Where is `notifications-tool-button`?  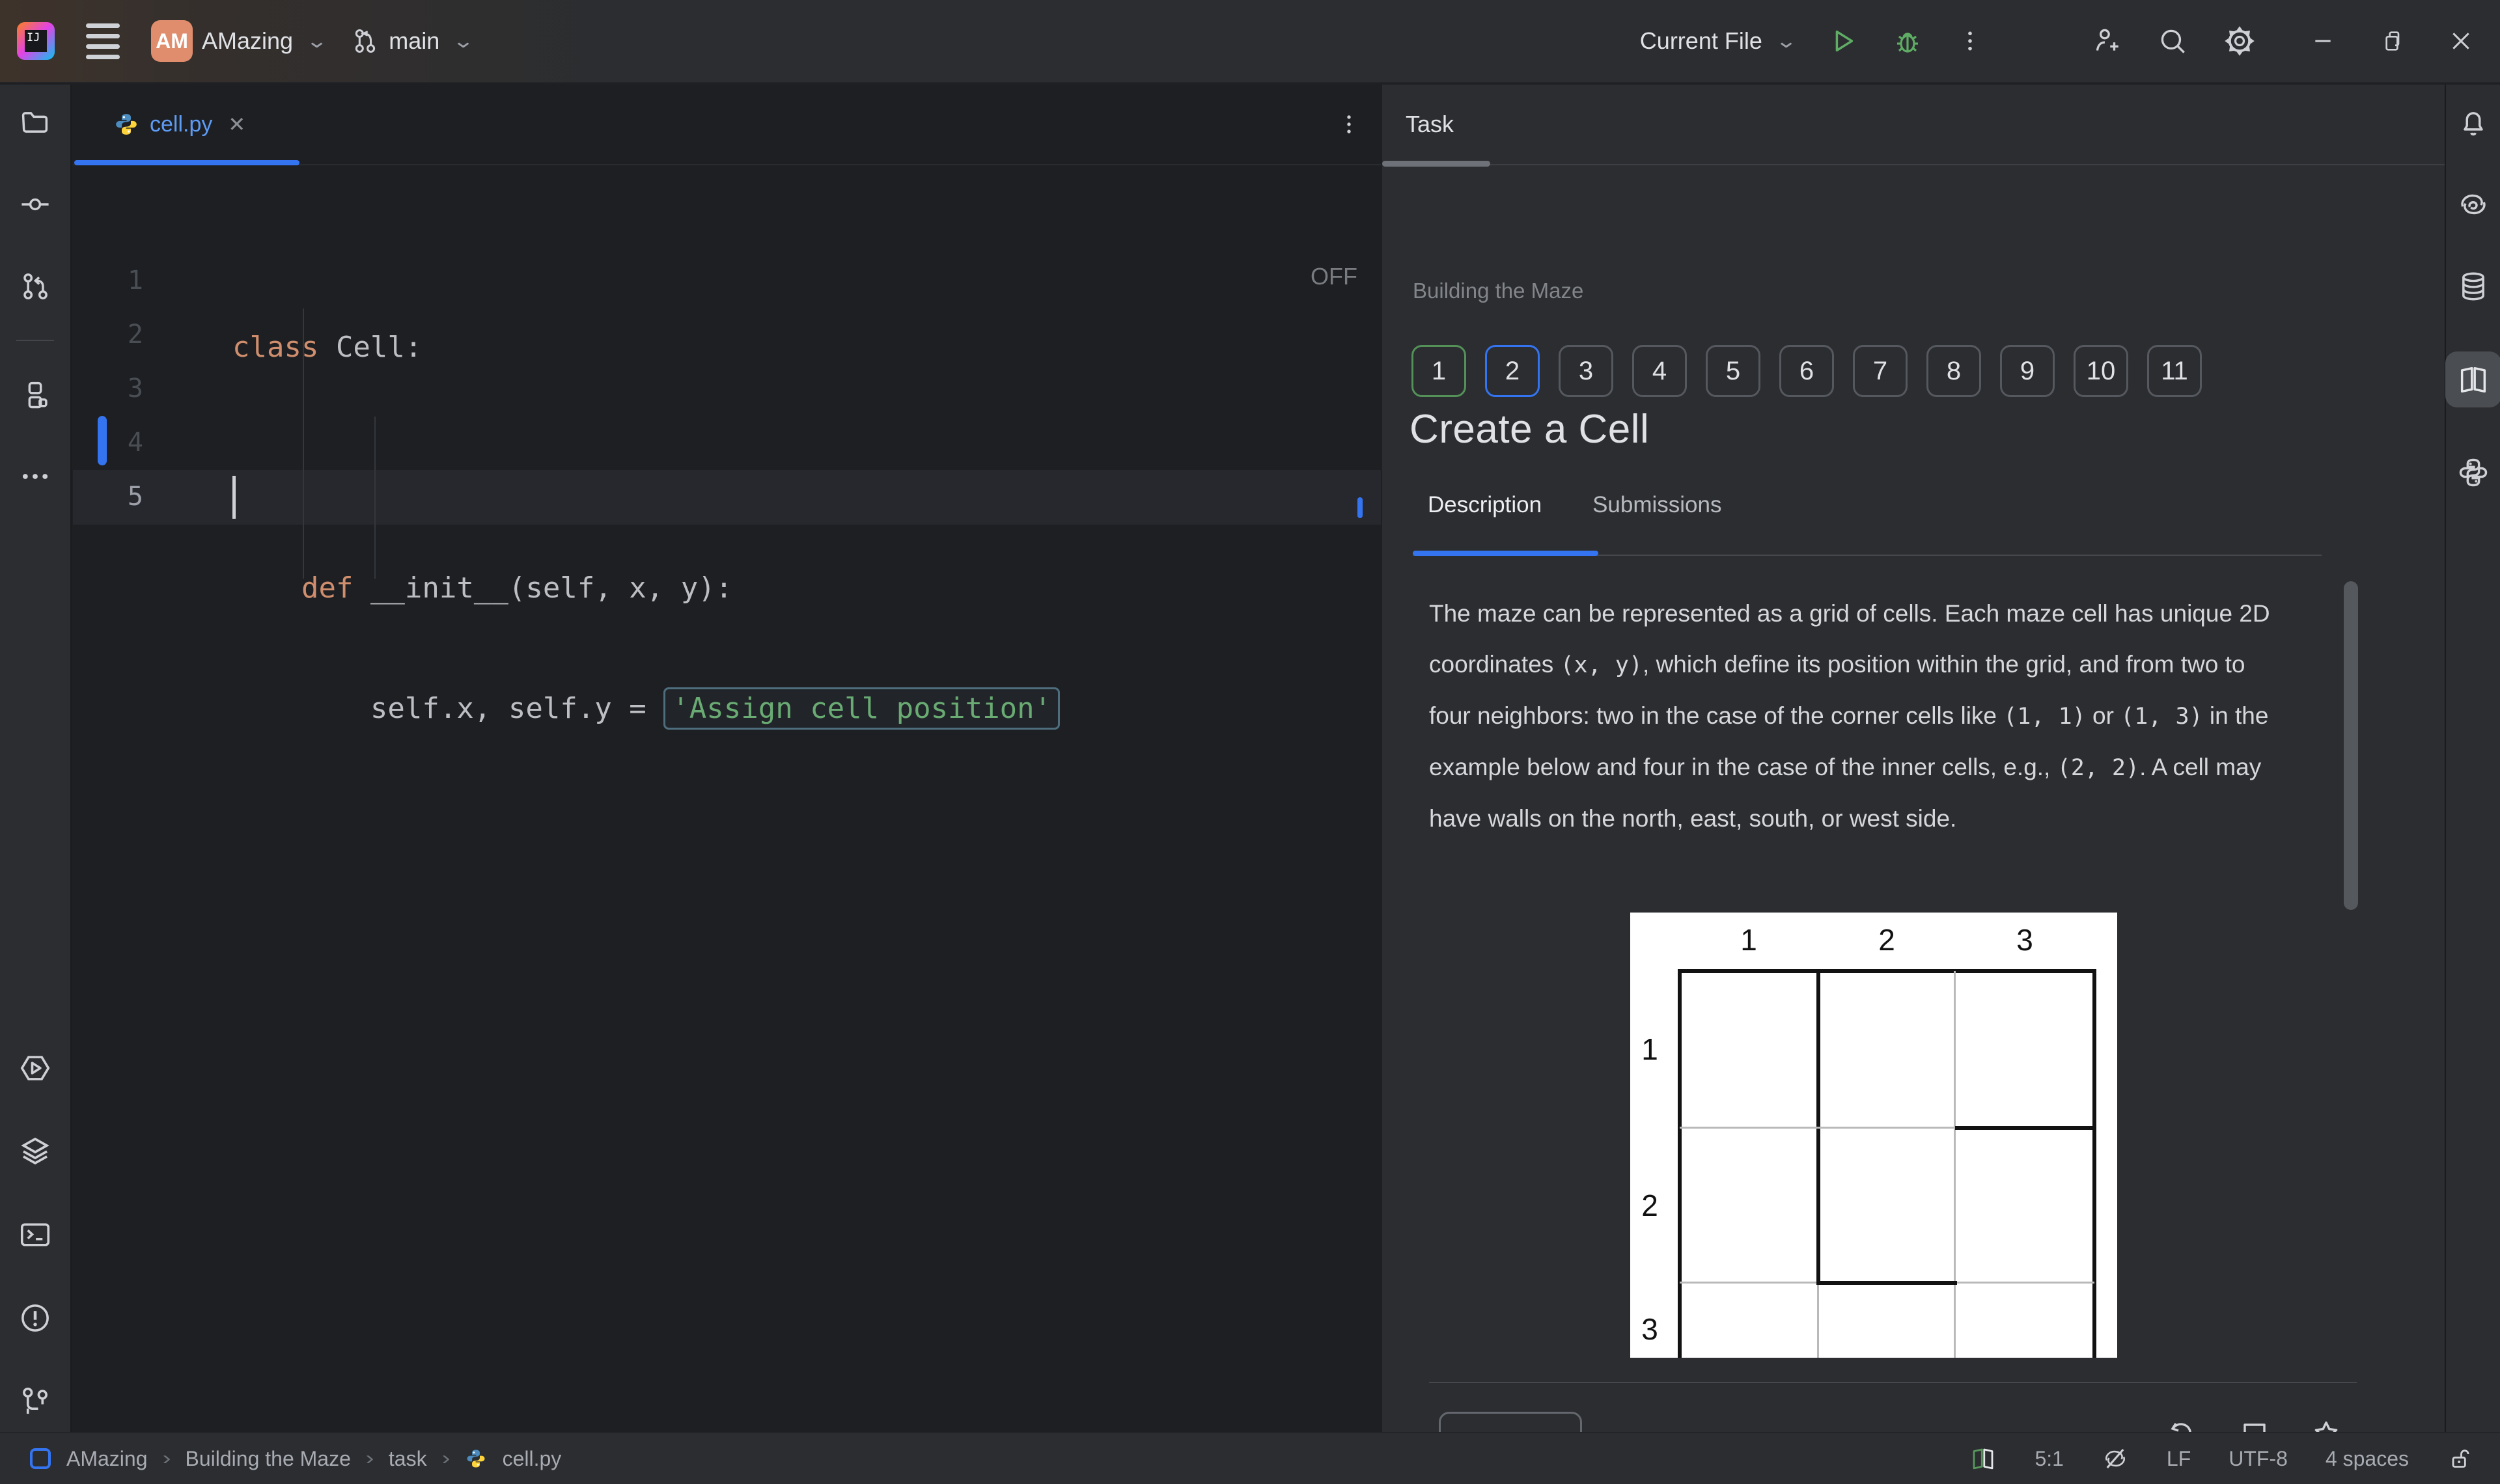 notifications-tool-button is located at coordinates (2473, 122).